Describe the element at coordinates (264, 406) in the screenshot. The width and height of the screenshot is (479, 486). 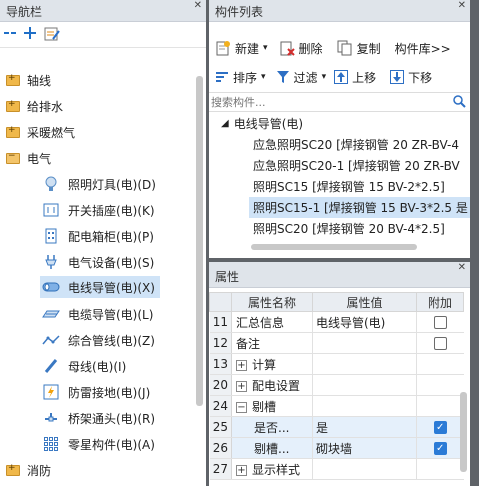
I see `prop-name: 剔槽` at that location.